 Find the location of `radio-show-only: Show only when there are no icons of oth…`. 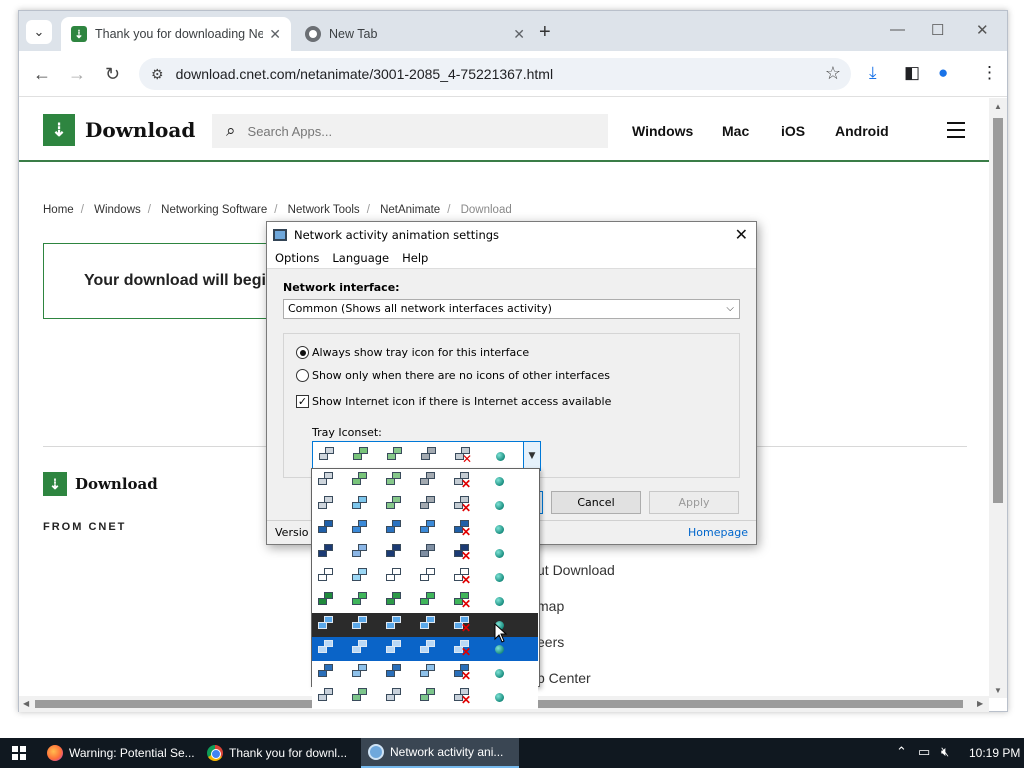

radio-show-only: Show only when there are no icons of oth… is located at coordinates (453, 375).